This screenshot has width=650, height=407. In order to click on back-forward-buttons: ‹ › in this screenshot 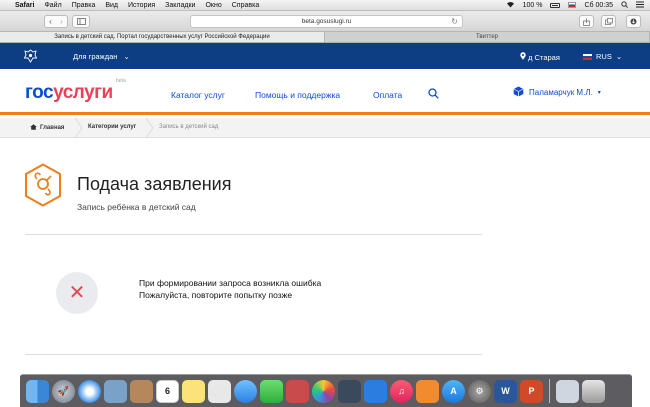, I will do `click(56, 21)`.